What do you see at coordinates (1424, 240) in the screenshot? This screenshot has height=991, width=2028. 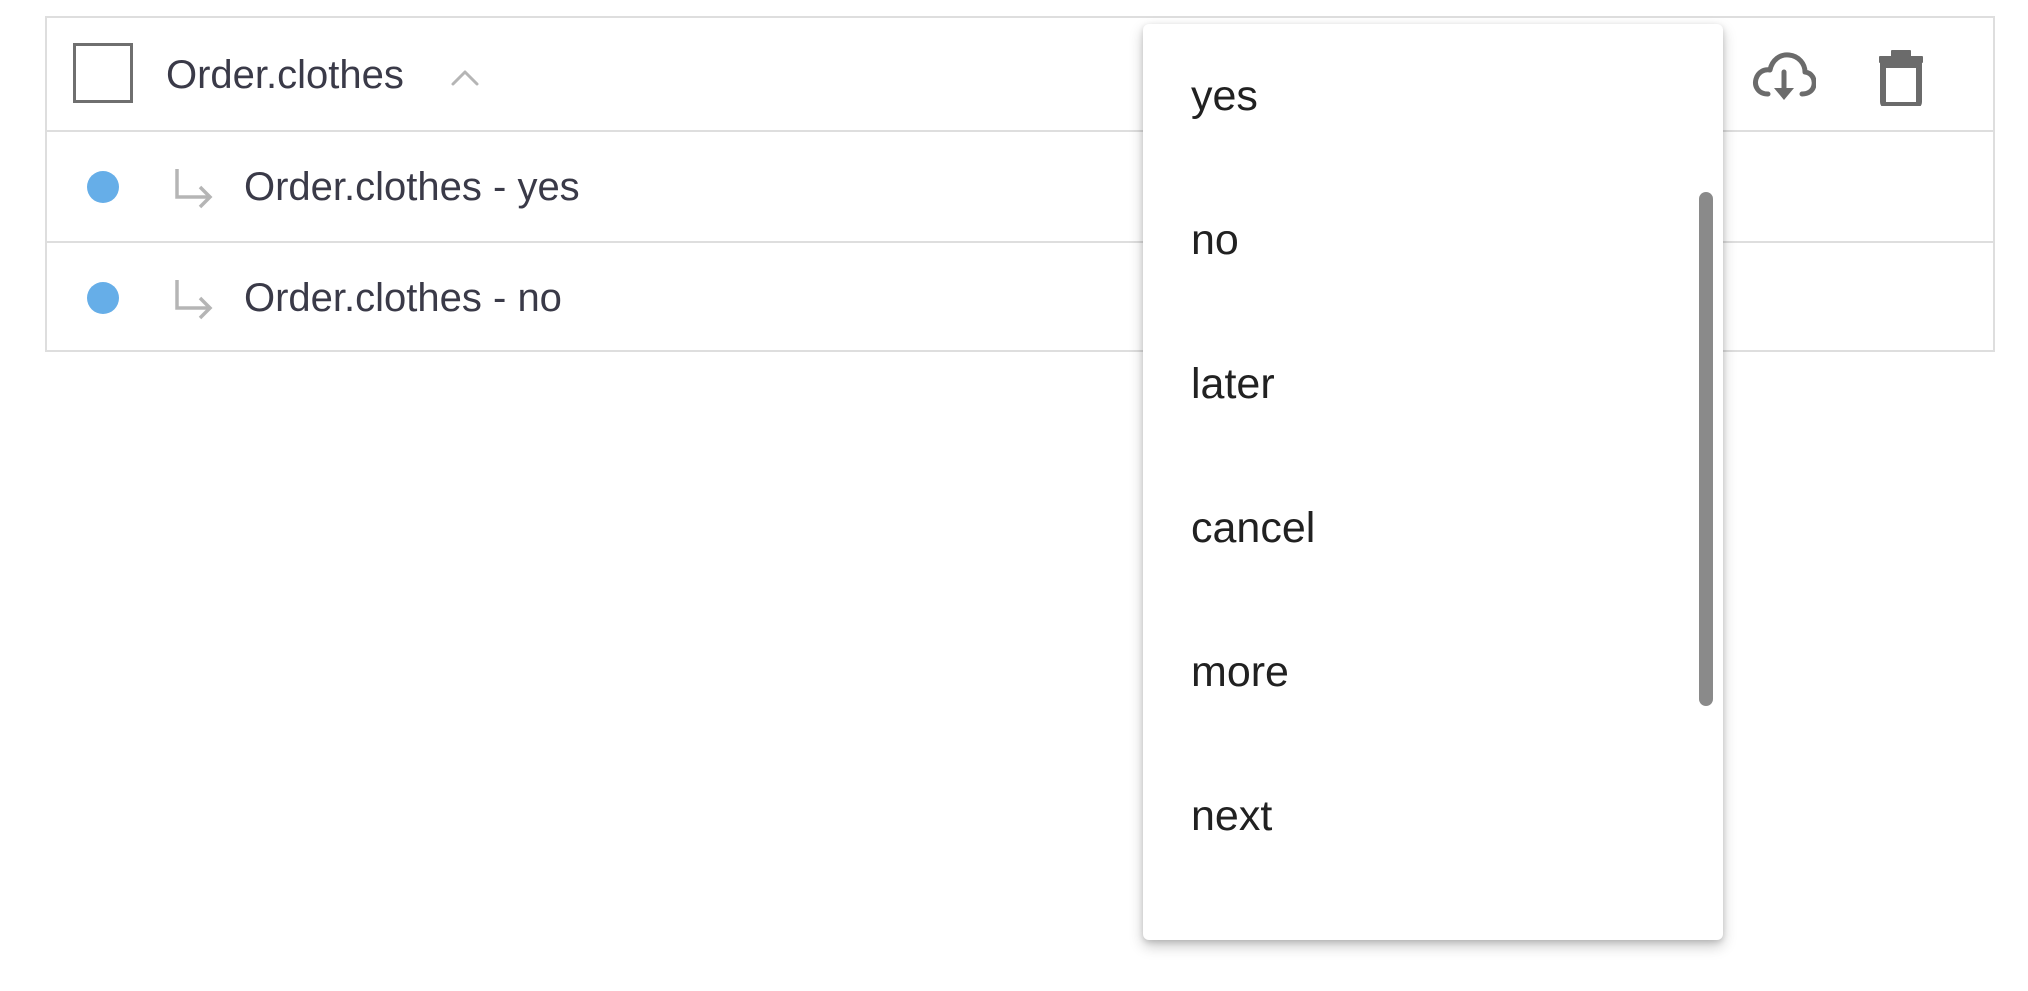 I see `dropdown-option: no` at bounding box center [1424, 240].